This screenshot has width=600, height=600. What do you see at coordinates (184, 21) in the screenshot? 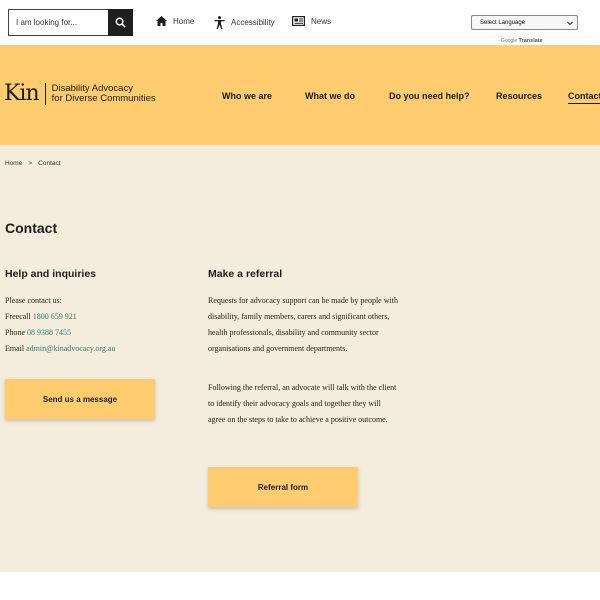
I see `home-link-label: Home` at bounding box center [184, 21].